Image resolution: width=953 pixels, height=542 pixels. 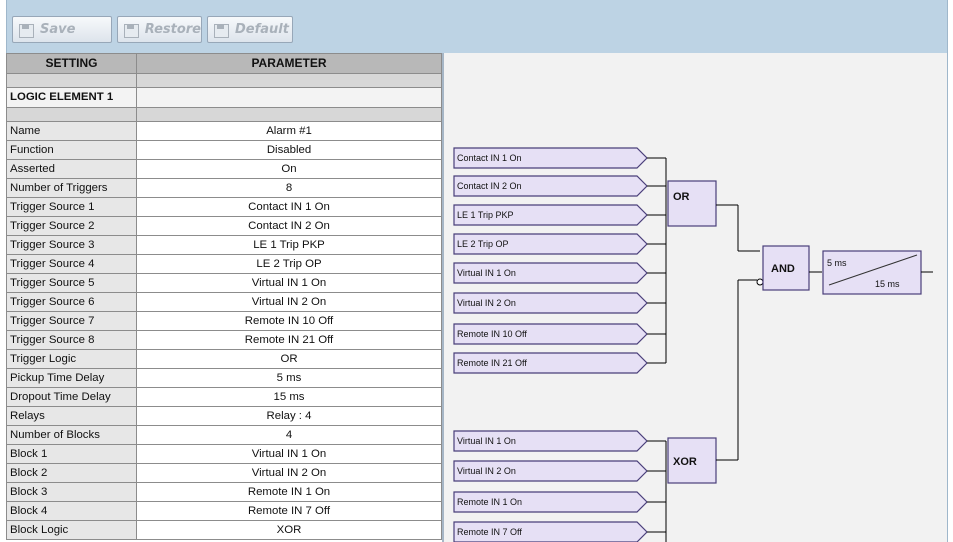 What do you see at coordinates (783, 269) in the screenshot?
I see `and-gate-label: AND` at bounding box center [783, 269].